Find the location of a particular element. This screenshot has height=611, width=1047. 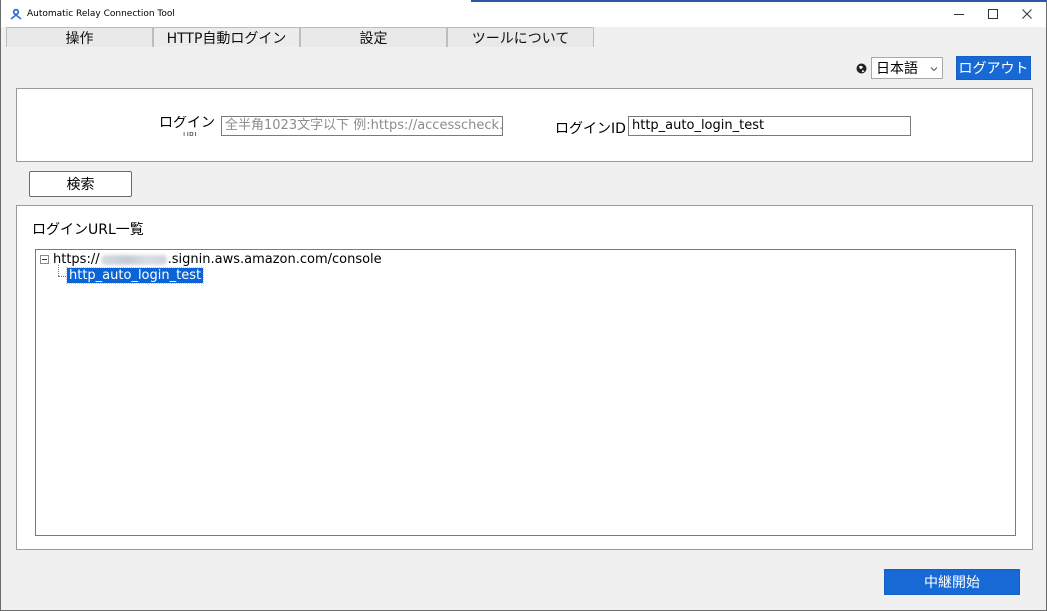

login-url-sublabel: URL is located at coordinates (191, 134).